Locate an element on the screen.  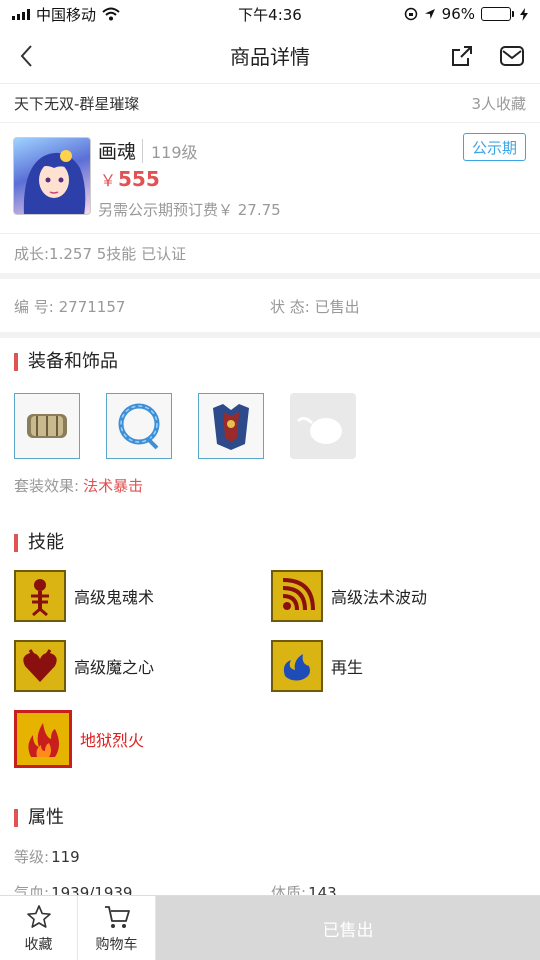
share-icon is located at coordinates (462, 56).